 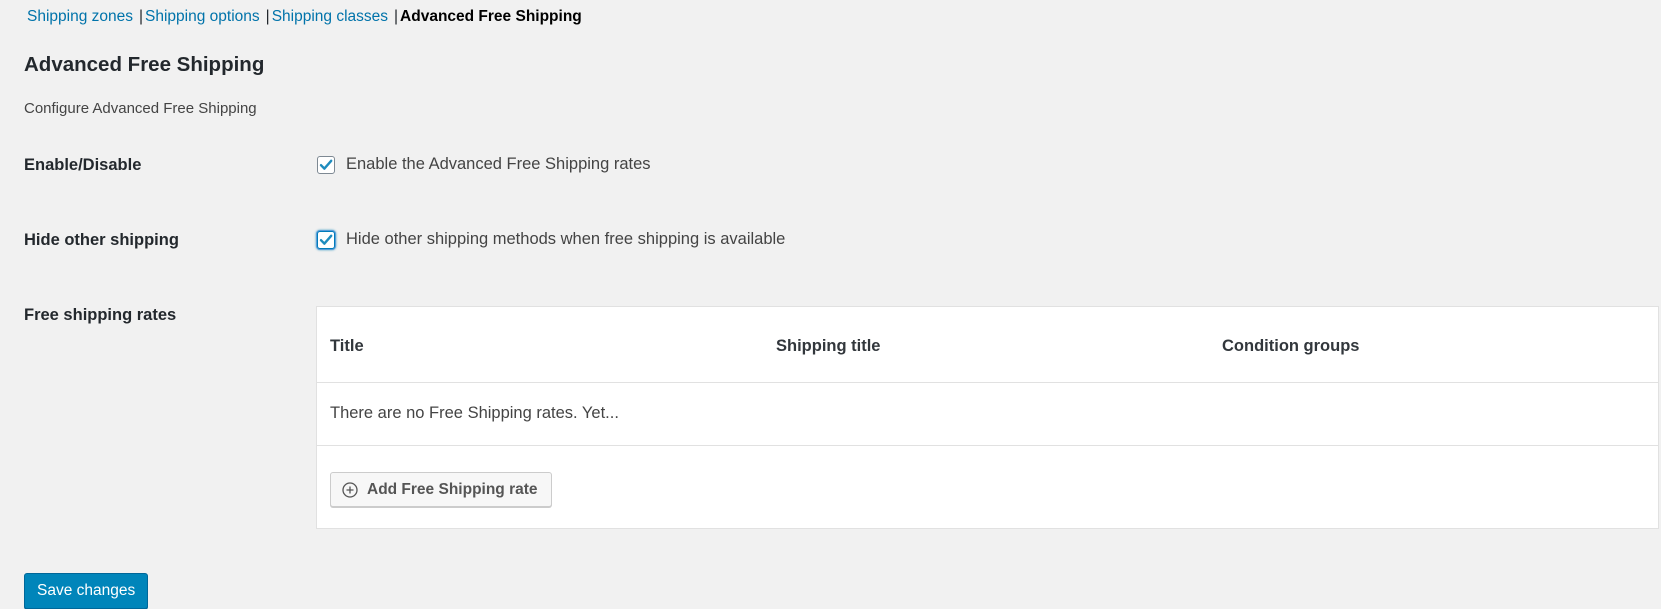 I want to click on page-description: Configure Advanced Free Shipping, so click(x=140, y=108).